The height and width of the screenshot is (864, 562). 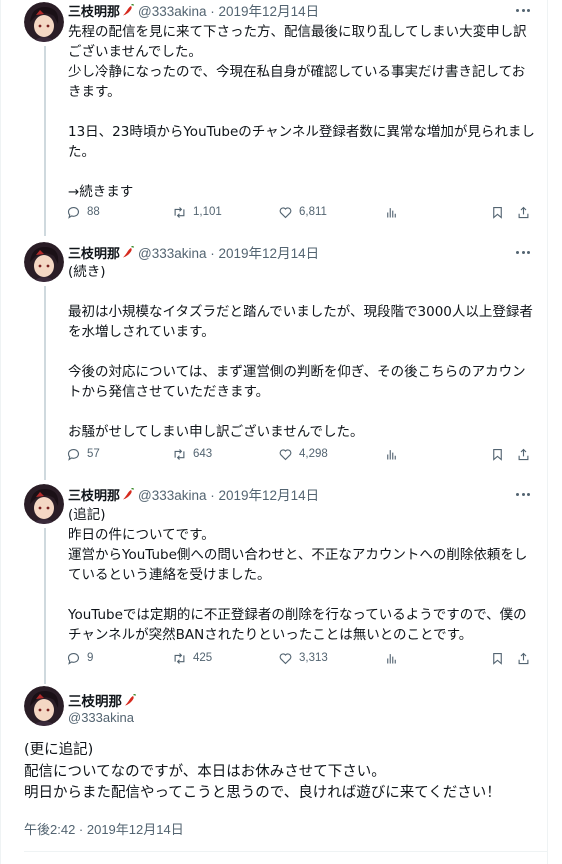 I want to click on tweet-actions: 57 643 4,298, so click(x=301, y=454).